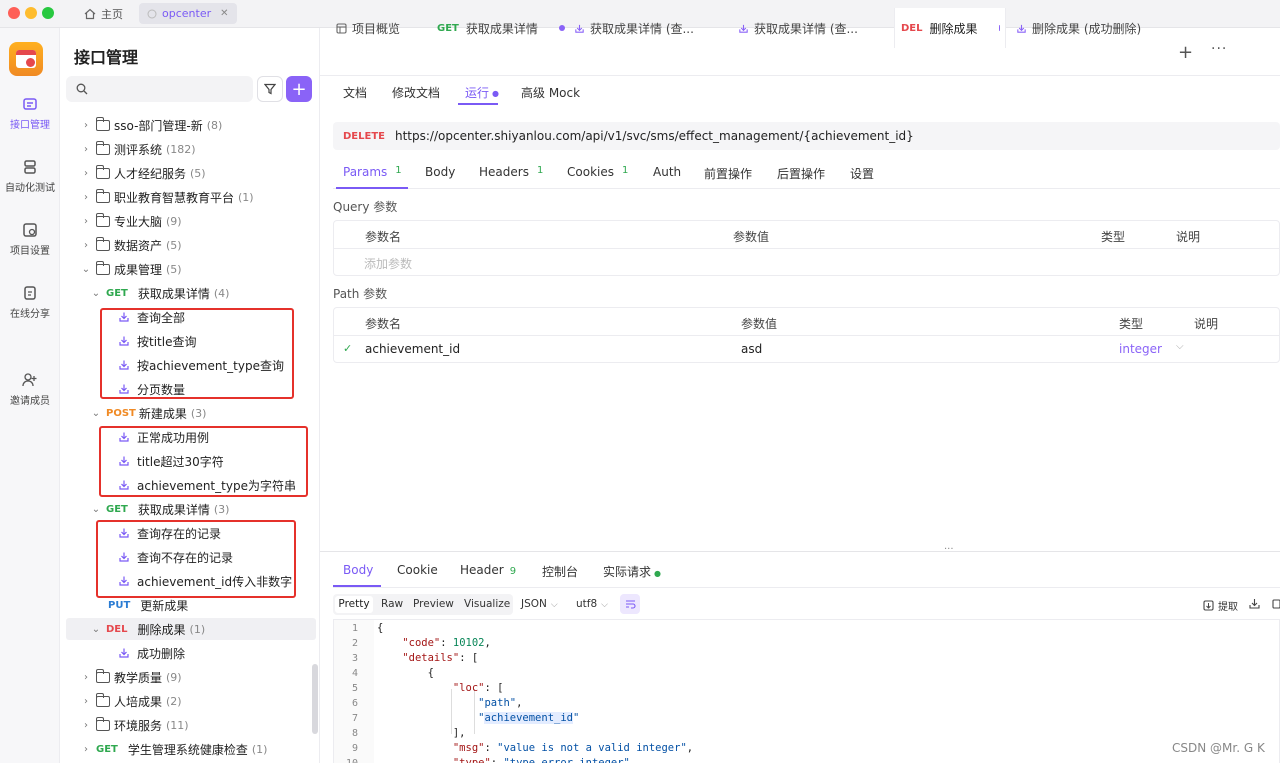 This screenshot has width=1280, height=763. I want to click on api-item: ⌄ POST 新建成果 (3), so click(148, 413).